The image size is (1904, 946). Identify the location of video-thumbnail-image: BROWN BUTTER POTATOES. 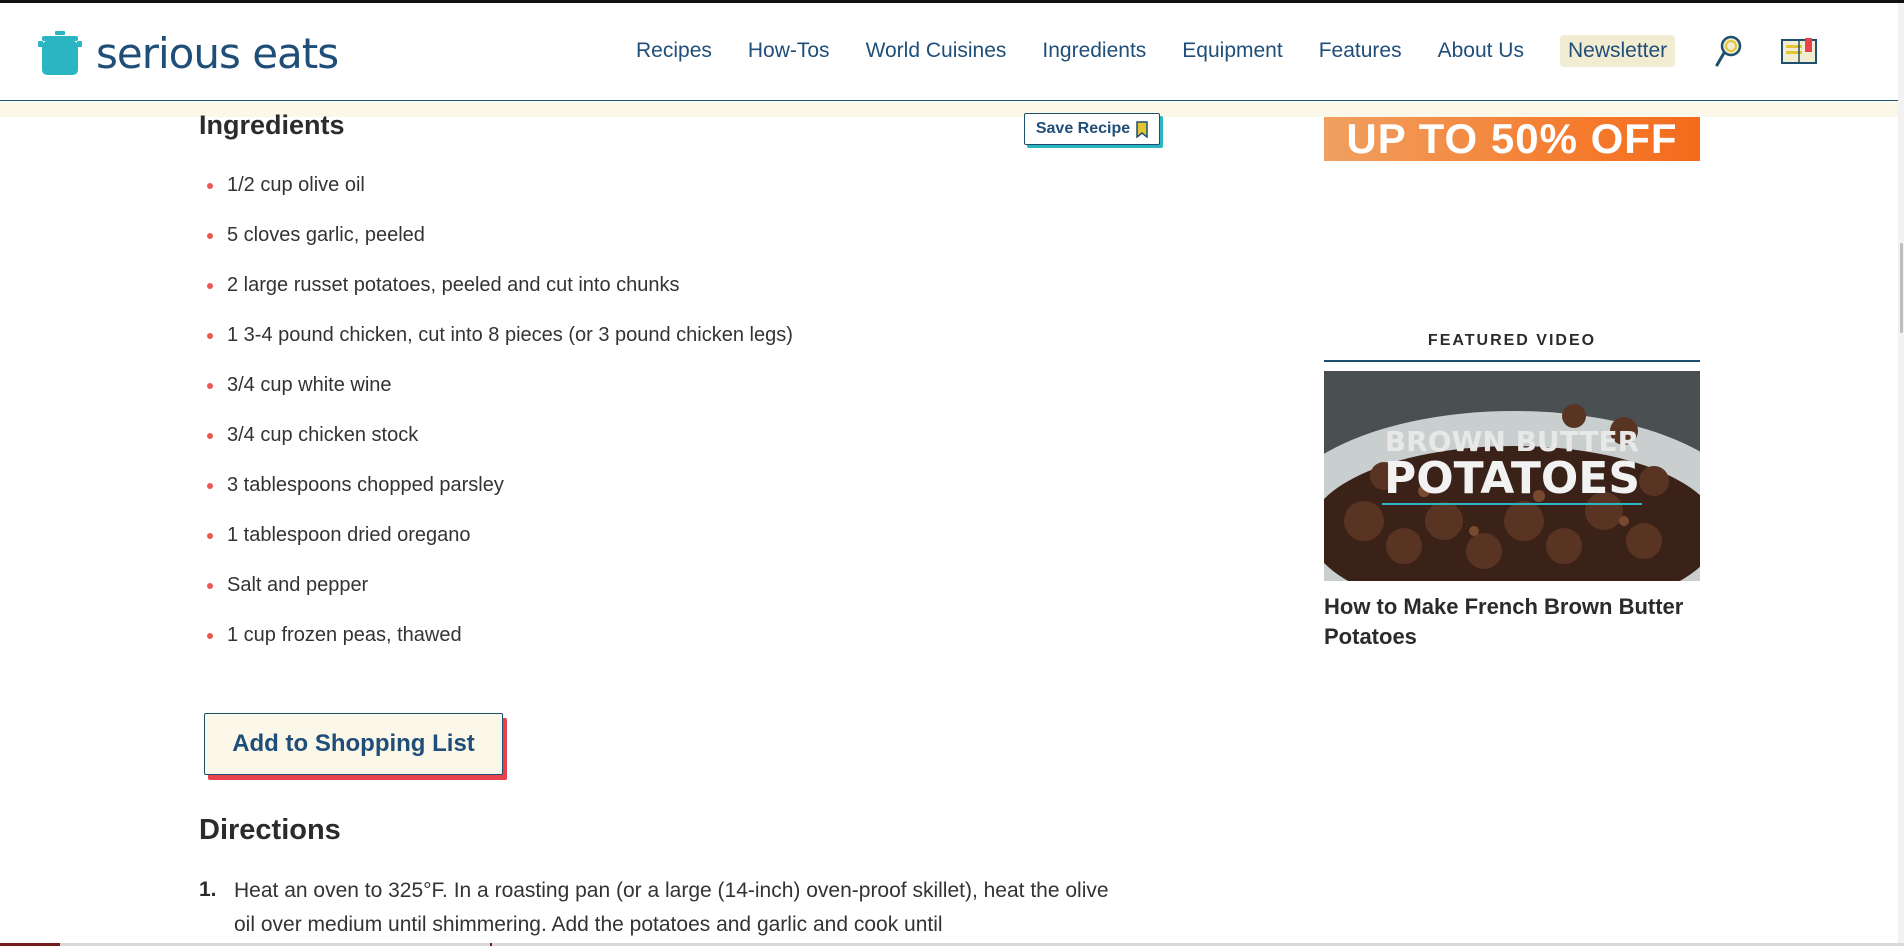
(1512, 476).